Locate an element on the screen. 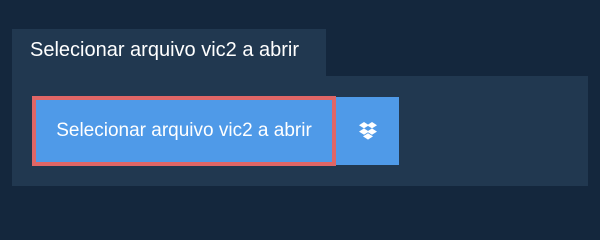 The width and height of the screenshot is (600, 240). tab-label: Selecionar arquivo vic2 a abrir is located at coordinates (165, 50).